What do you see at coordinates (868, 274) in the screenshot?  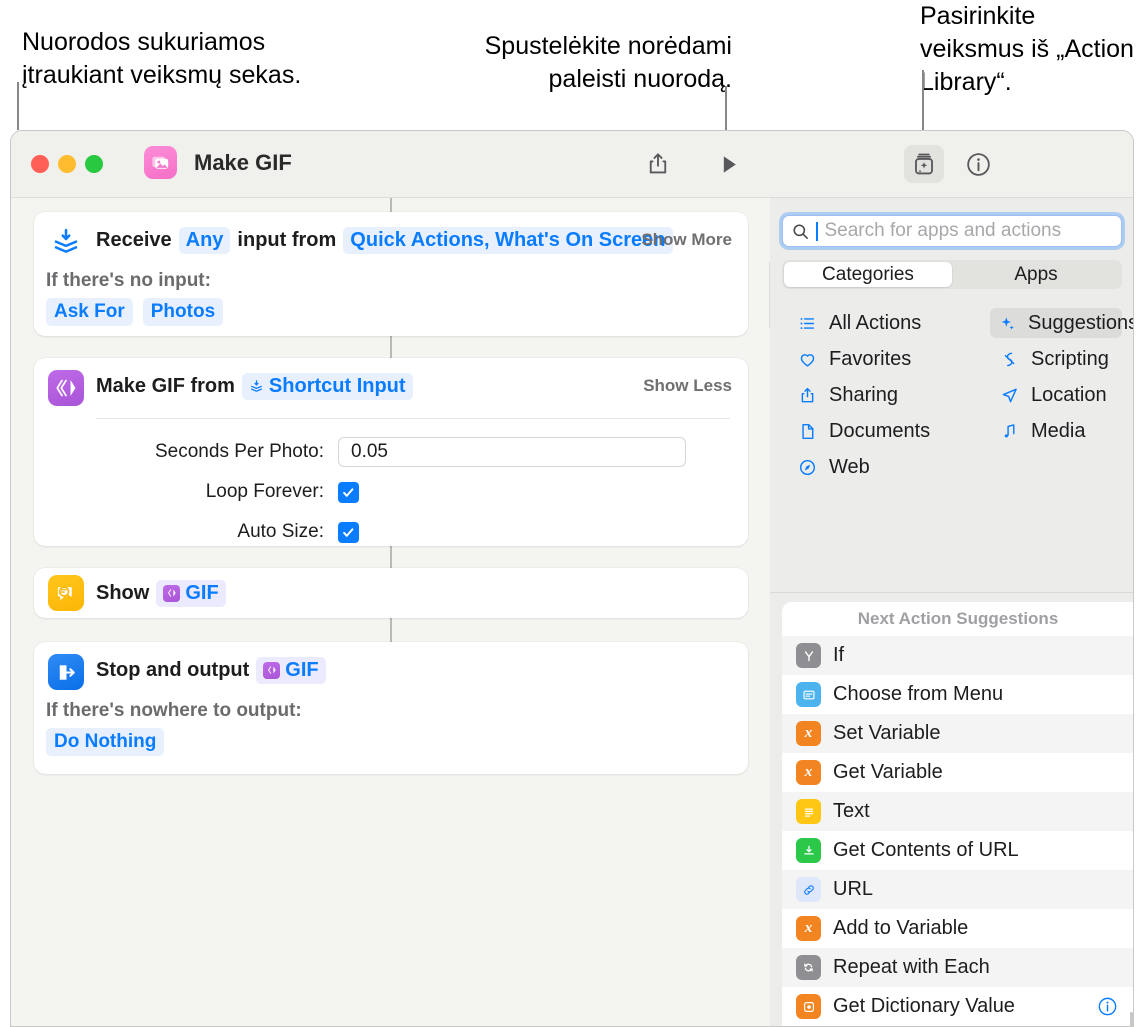 I see `tab-categories: Categories` at bounding box center [868, 274].